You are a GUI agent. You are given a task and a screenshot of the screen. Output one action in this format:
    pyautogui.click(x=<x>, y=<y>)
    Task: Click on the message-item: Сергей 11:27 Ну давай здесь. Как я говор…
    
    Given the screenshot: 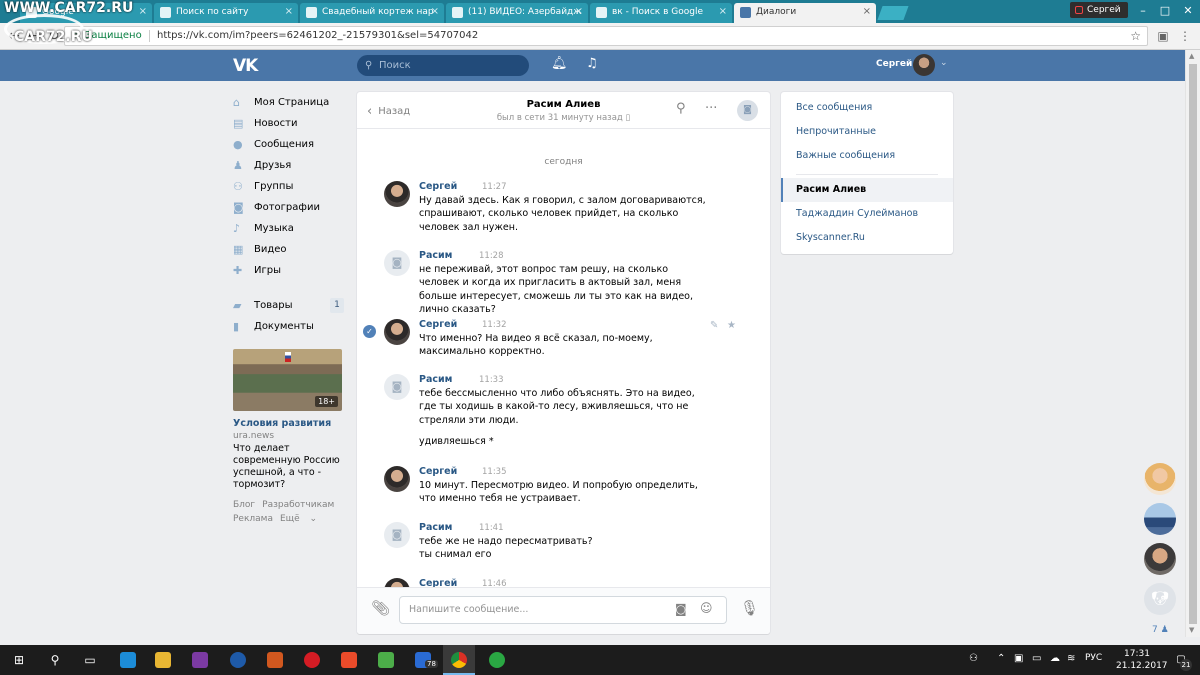 What is the action you would take?
    pyautogui.click(x=564, y=207)
    